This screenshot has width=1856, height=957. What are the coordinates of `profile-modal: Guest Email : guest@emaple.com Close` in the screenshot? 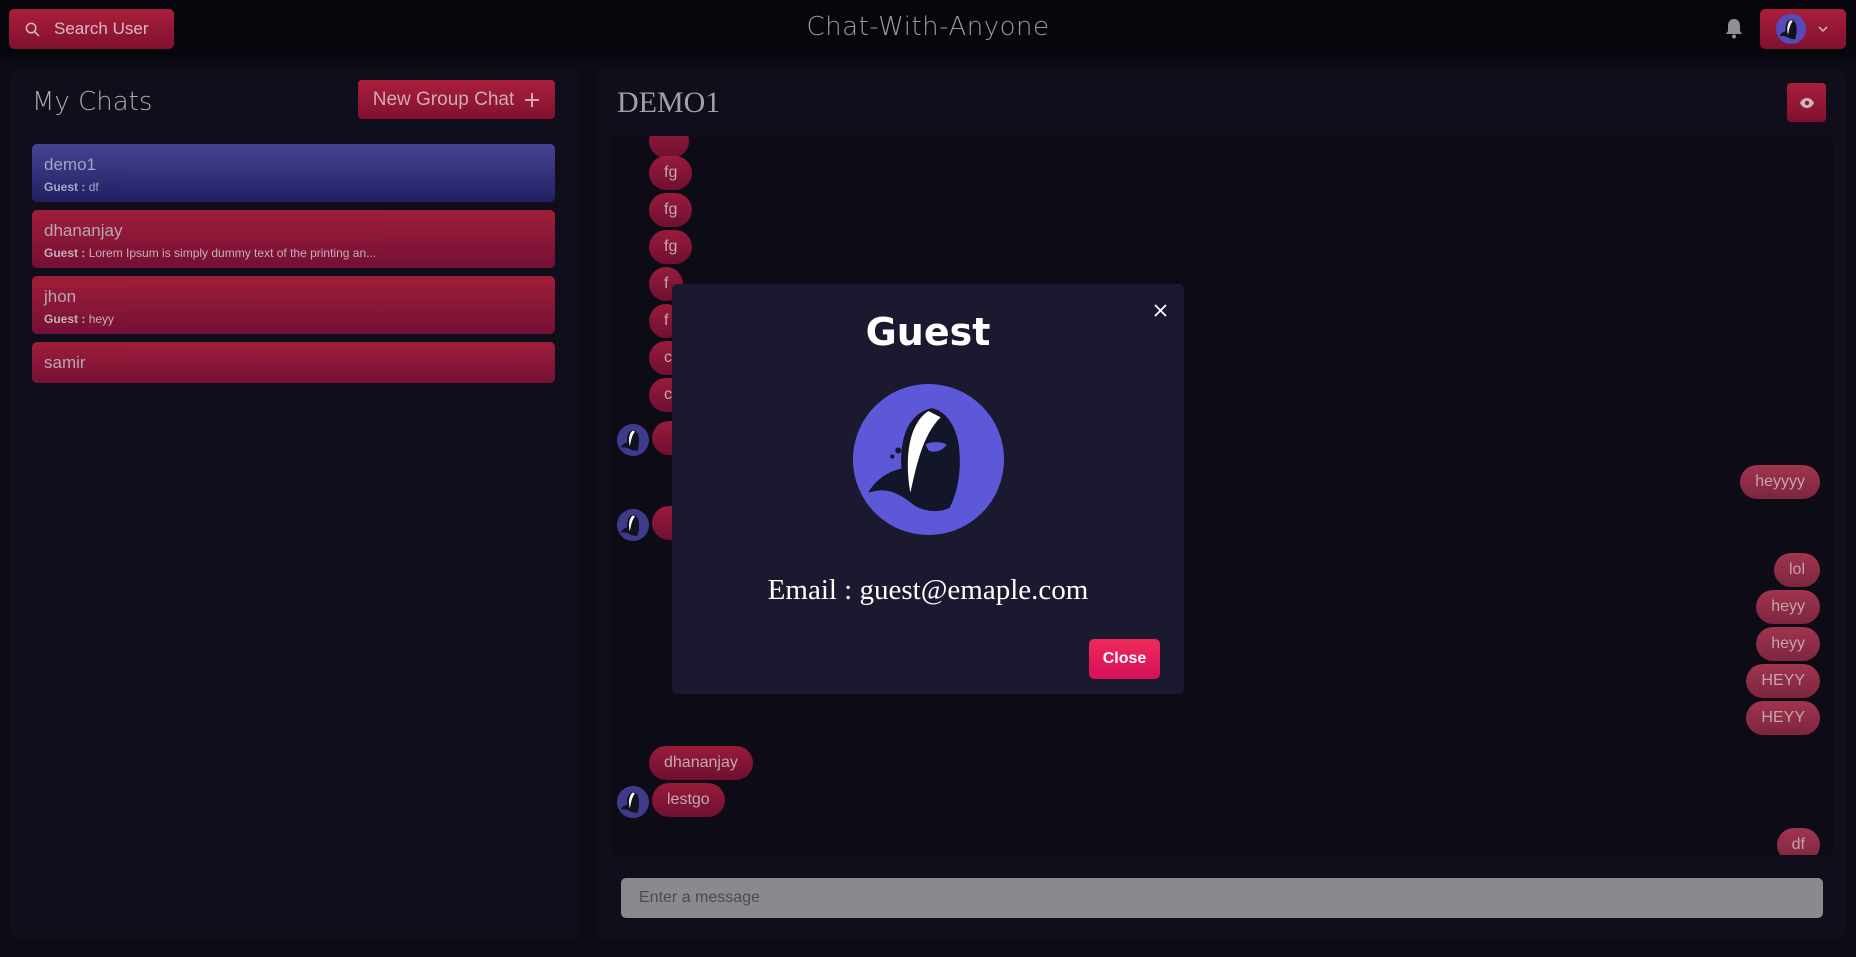 It's located at (928, 489).